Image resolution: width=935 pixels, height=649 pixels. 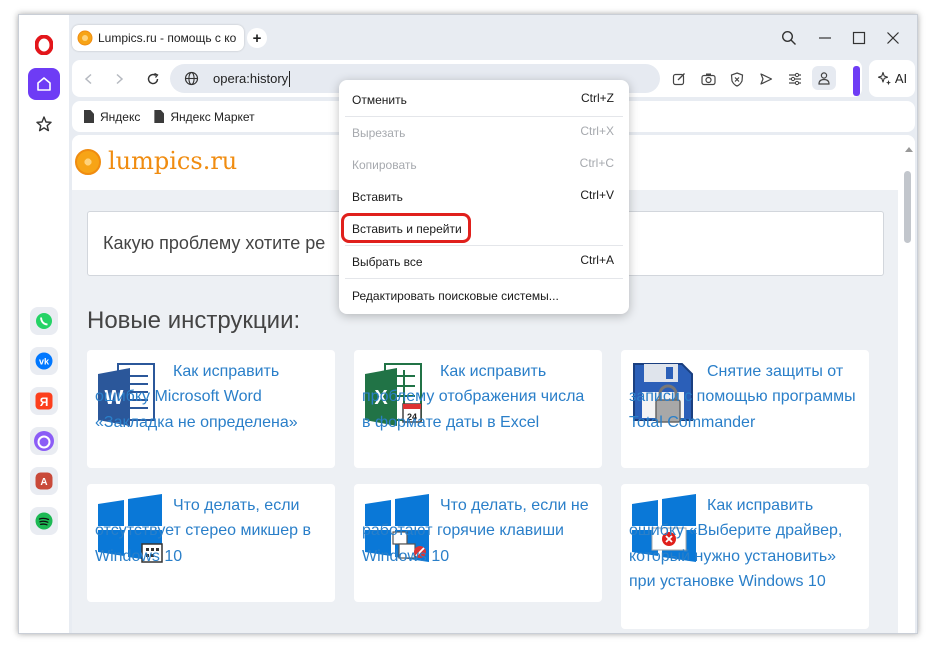 I want to click on forward-button, so click(x=119, y=79).